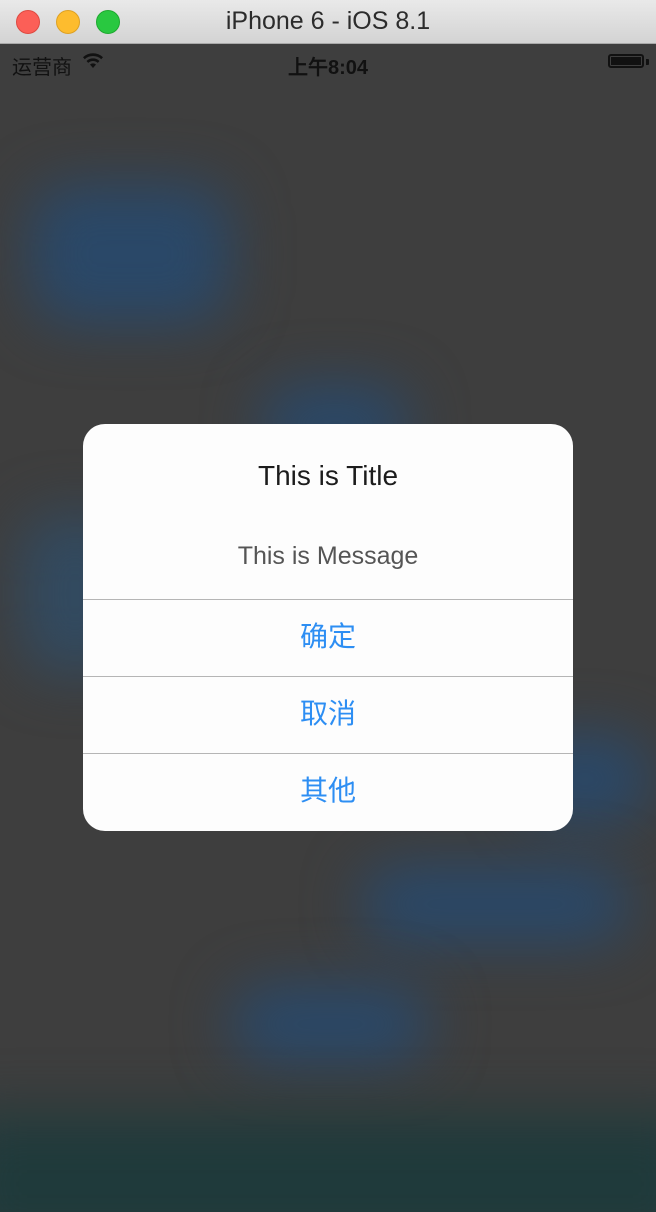 This screenshot has height=1212, width=656. I want to click on window-titlebar: iPhone 6 - iOS 8.1, so click(328, 22).